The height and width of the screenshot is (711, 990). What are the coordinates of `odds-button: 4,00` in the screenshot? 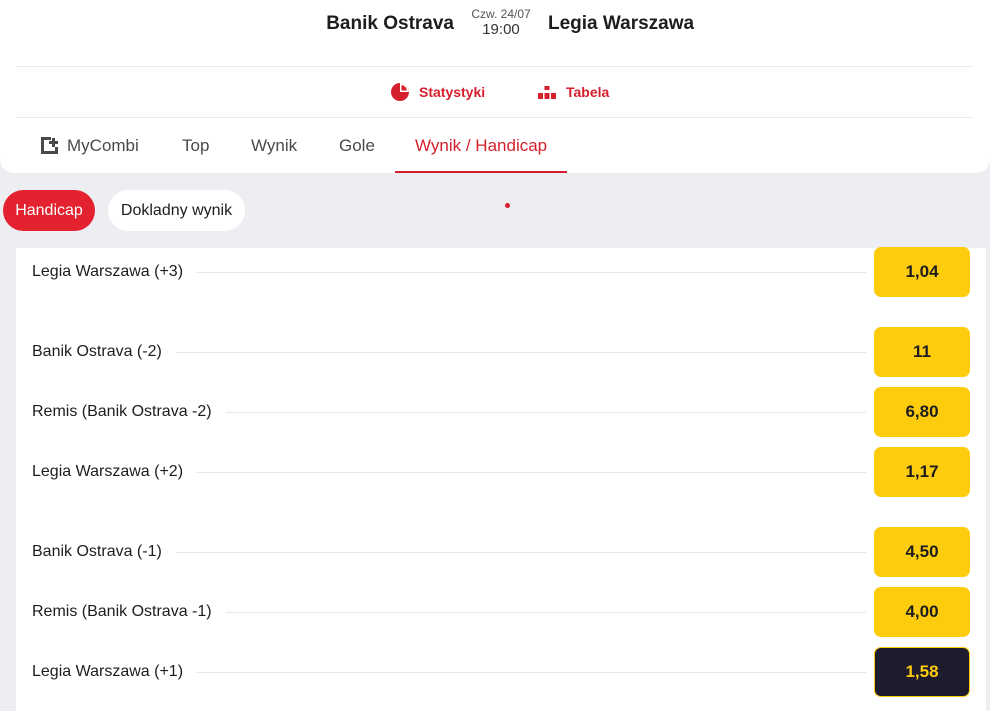 It's located at (922, 612).